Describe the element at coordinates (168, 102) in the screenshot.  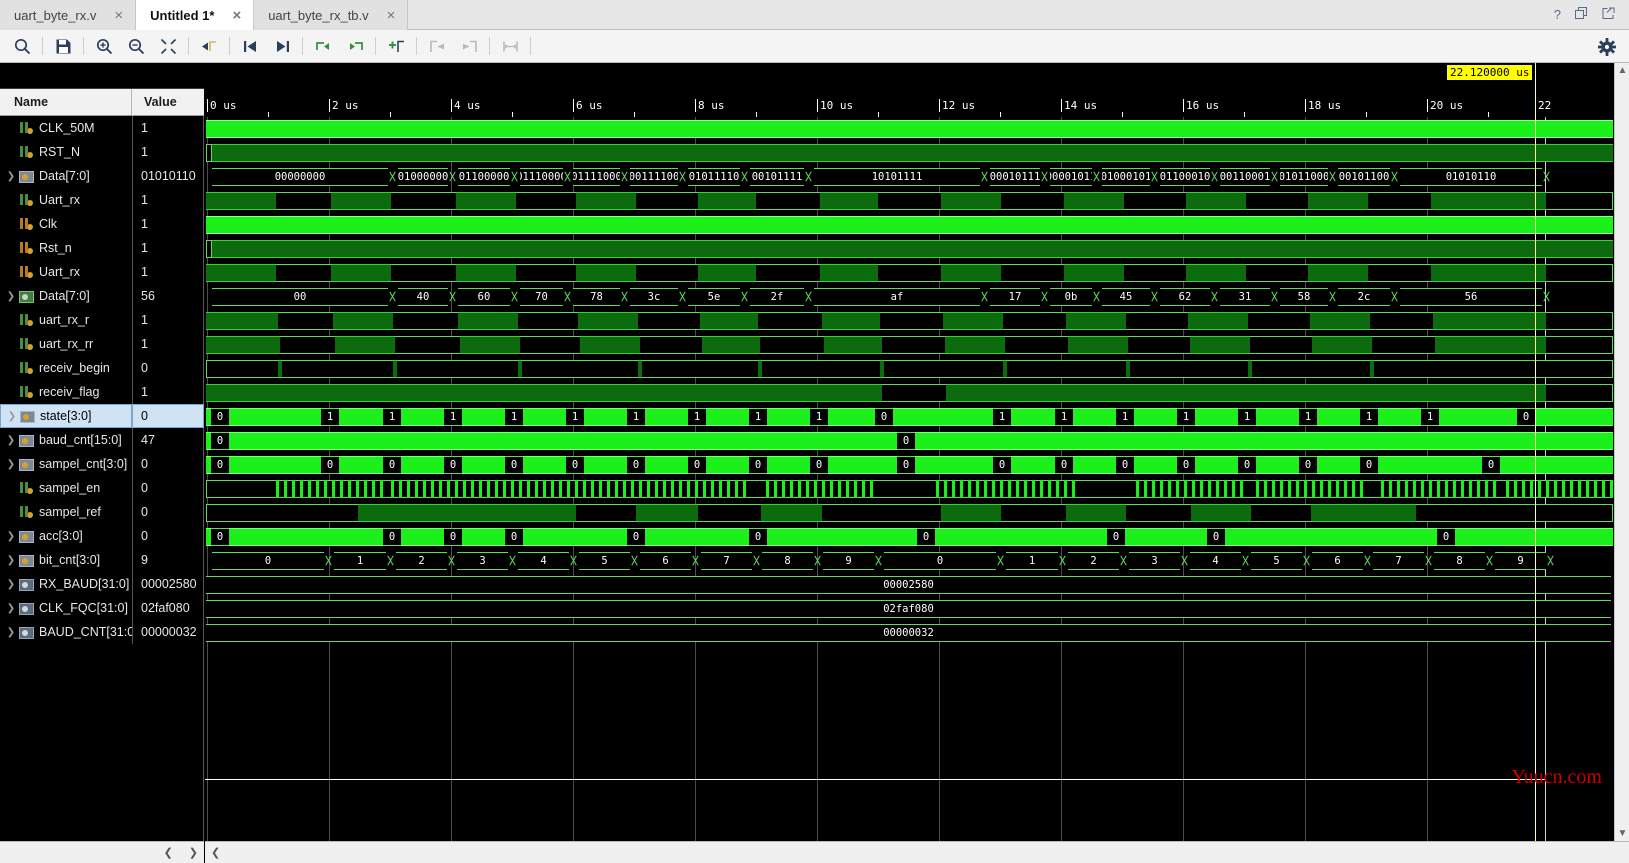
I see `column-header-value: Value` at that location.